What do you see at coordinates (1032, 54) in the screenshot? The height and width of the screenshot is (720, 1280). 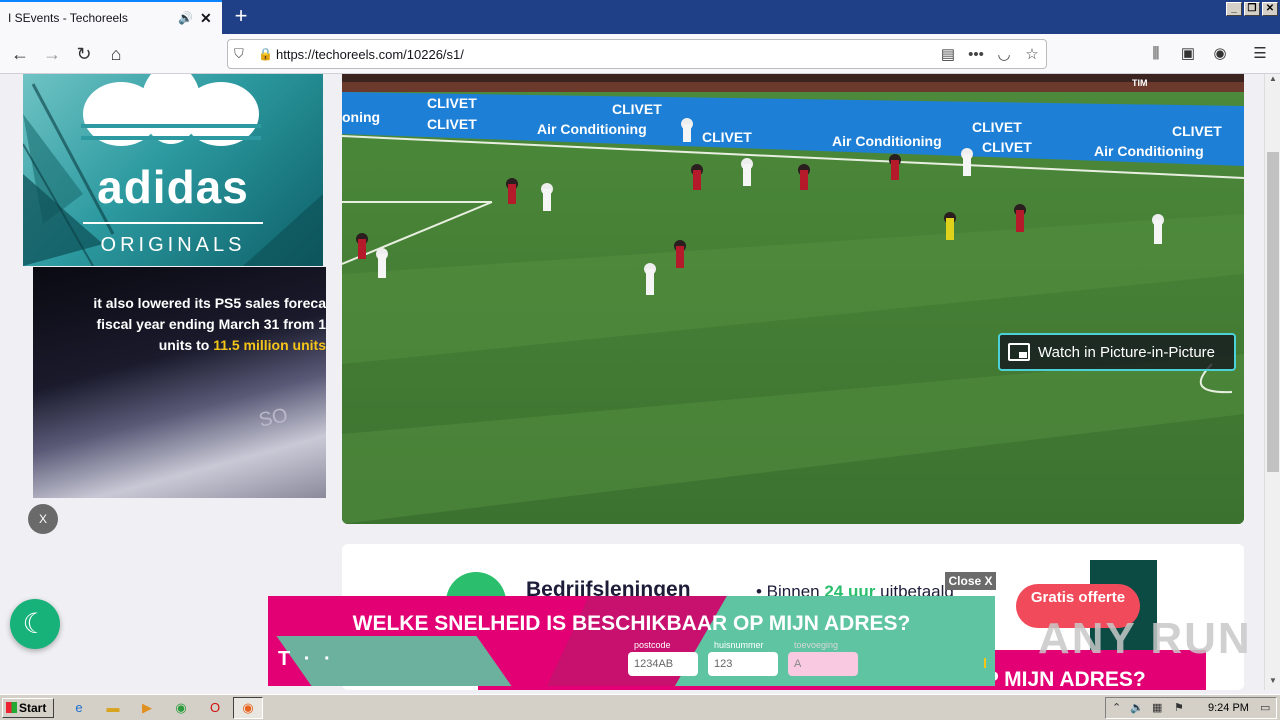 I see `bookmark-star-icon: ☆` at bounding box center [1032, 54].